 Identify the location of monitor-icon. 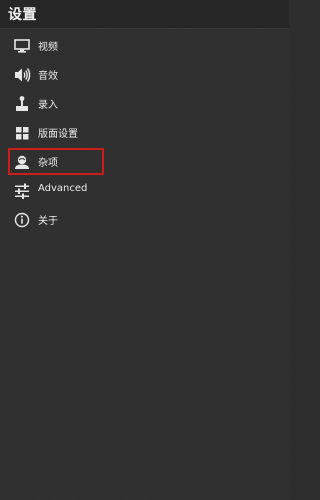
(23, 46).